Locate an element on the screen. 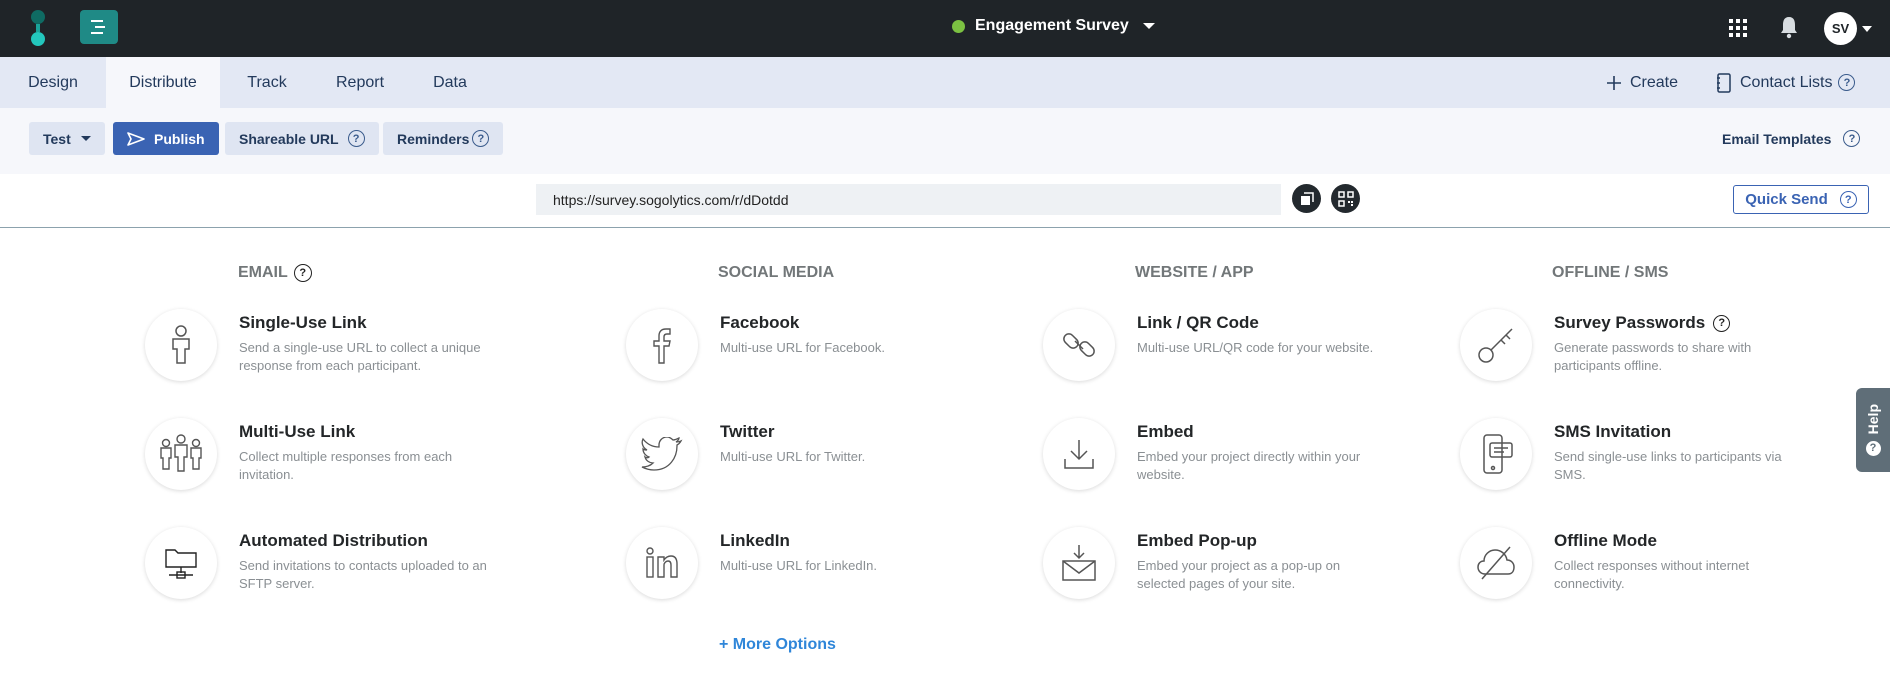 This screenshot has height=674, width=1890. envelope-download-icon is located at coordinates (1079, 563).